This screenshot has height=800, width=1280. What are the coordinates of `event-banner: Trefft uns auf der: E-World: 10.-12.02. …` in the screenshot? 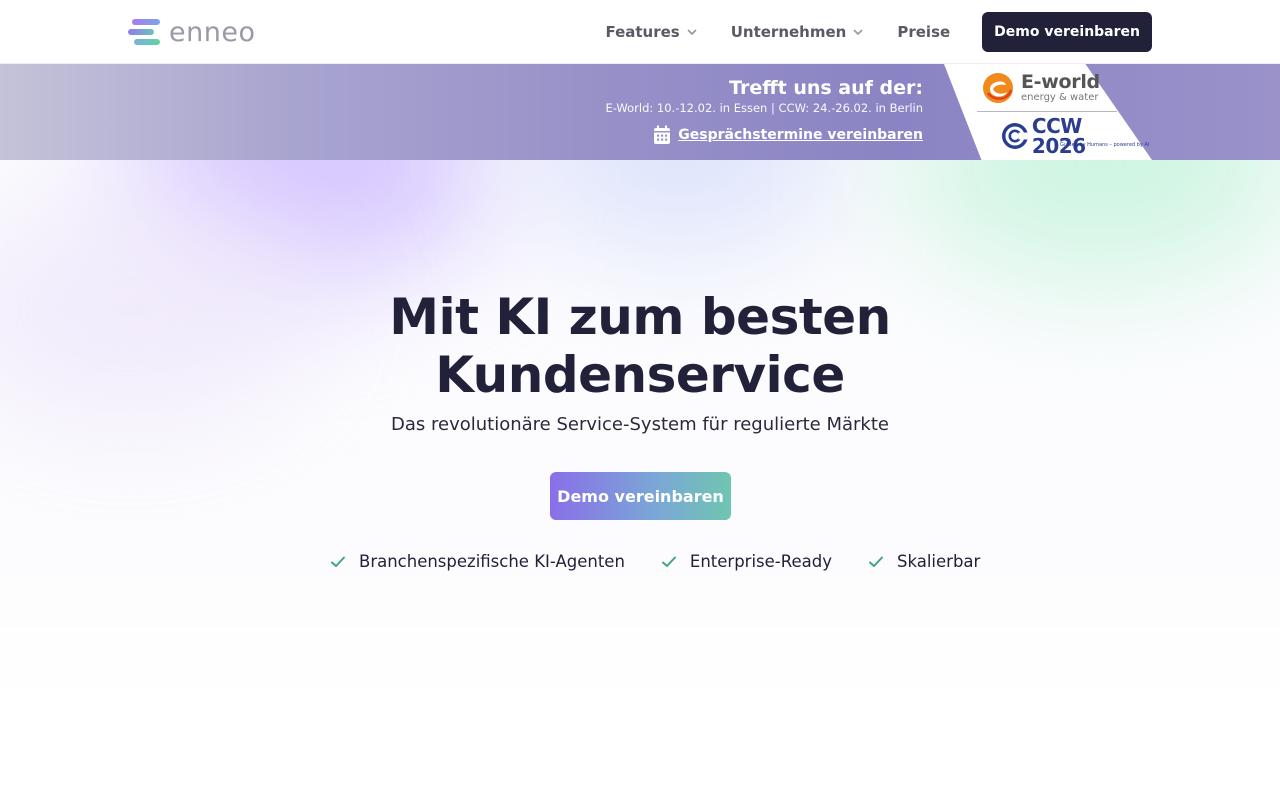 It's located at (640, 112).